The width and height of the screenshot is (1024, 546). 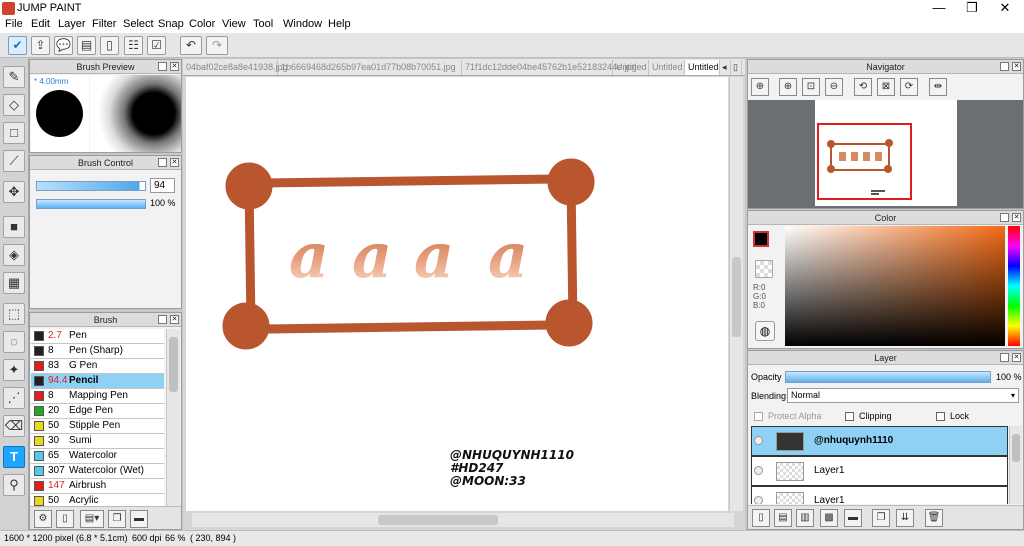 What do you see at coordinates (138, 24) in the screenshot?
I see `menu-select: Select` at bounding box center [138, 24].